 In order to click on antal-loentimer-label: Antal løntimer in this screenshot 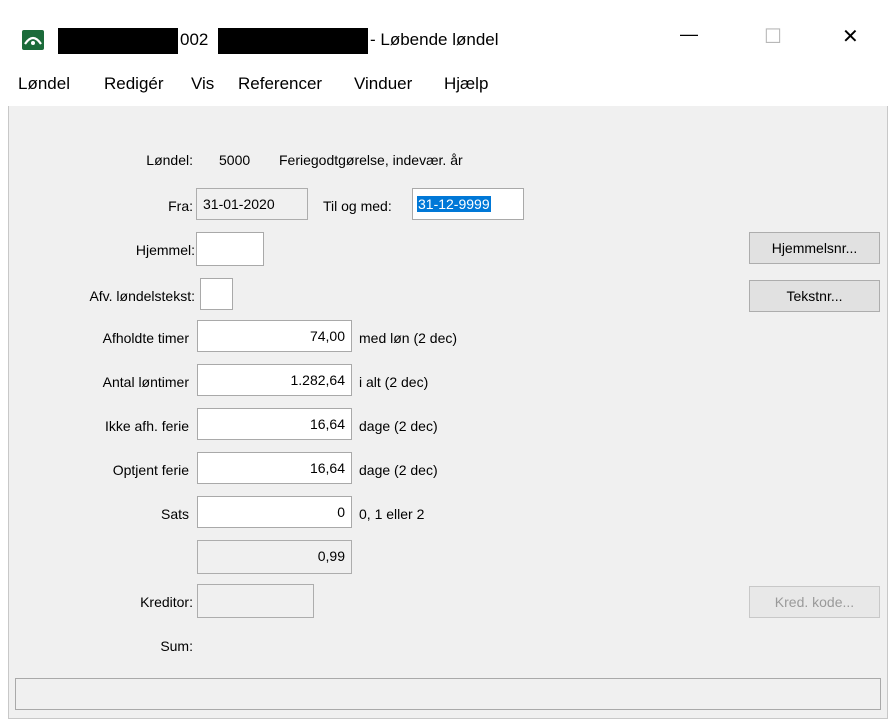, I will do `click(145, 382)`.